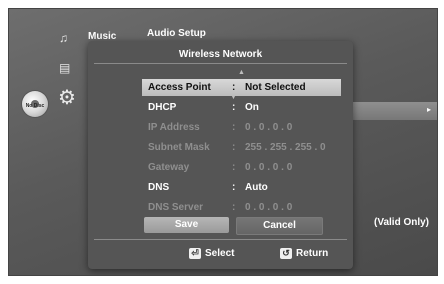 The image size is (444, 284). What do you see at coordinates (241, 107) in the screenshot?
I see `row-dhcp: DHCP : On` at bounding box center [241, 107].